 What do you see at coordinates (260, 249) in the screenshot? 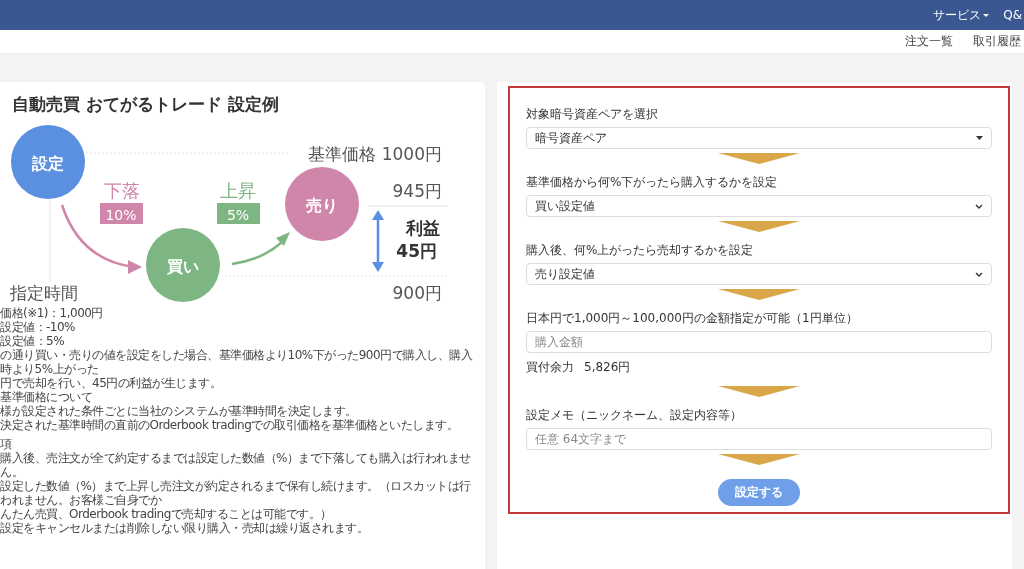
I see `up-arrow` at bounding box center [260, 249].